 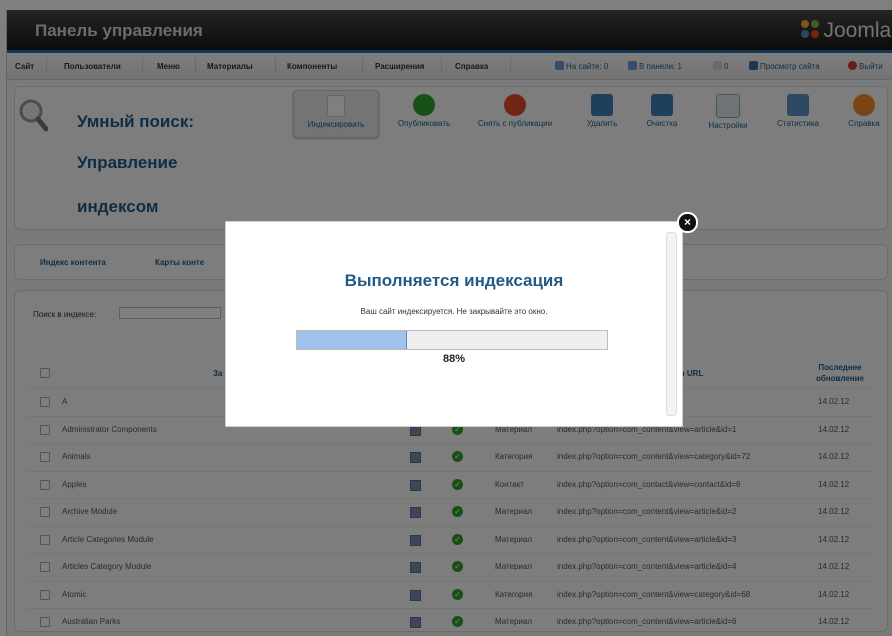 I want to click on close-icon: ×, so click(x=687, y=222).